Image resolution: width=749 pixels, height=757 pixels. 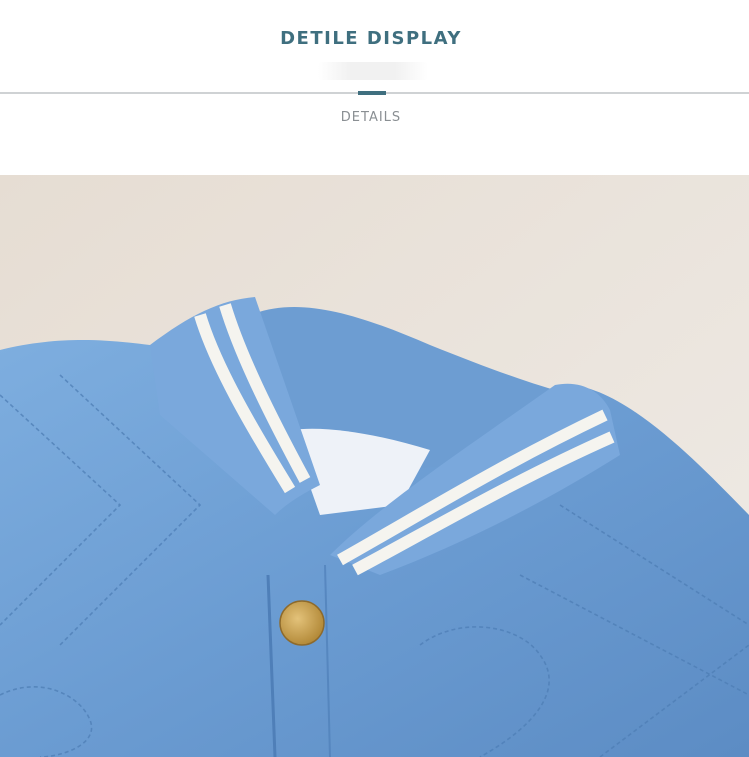 I want to click on section-subtitle: DETAILS, so click(x=371, y=117).